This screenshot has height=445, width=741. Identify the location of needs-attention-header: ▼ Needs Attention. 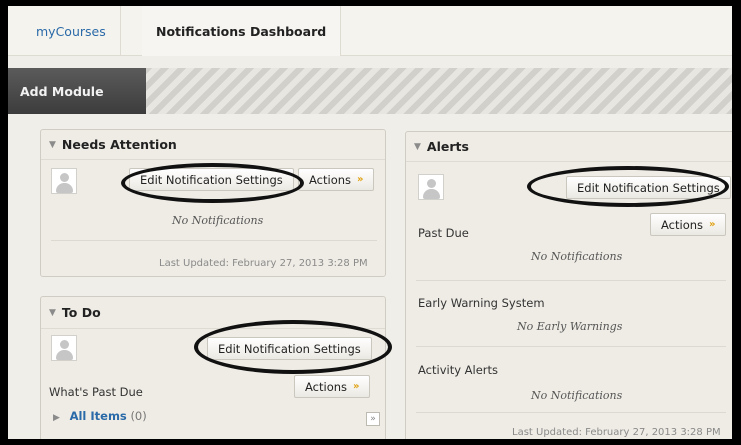
(213, 145).